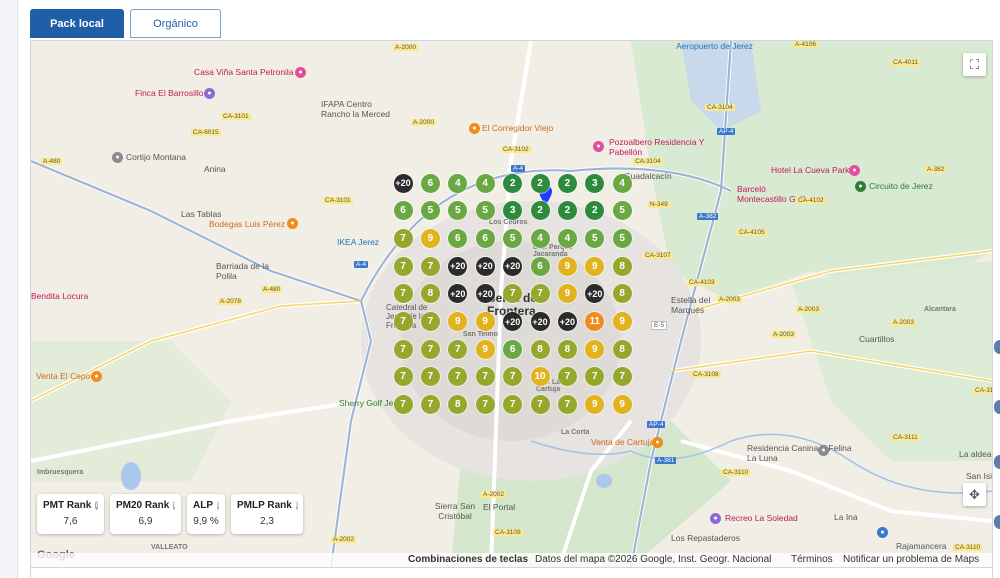  What do you see at coordinates (595, 183) in the screenshot?
I see `rank-pin: 3` at bounding box center [595, 183].